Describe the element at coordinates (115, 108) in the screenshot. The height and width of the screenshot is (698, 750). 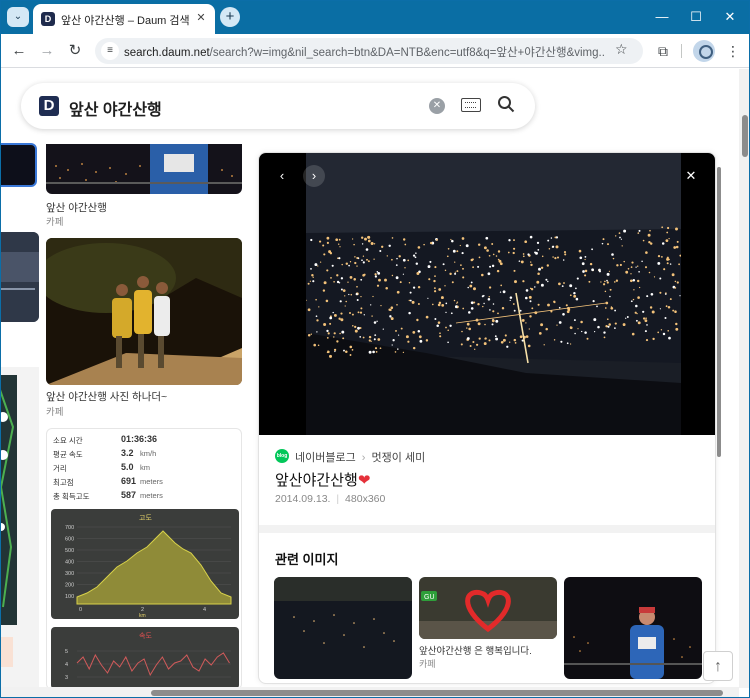
I see `search-input: 앞산 야간산행` at that location.